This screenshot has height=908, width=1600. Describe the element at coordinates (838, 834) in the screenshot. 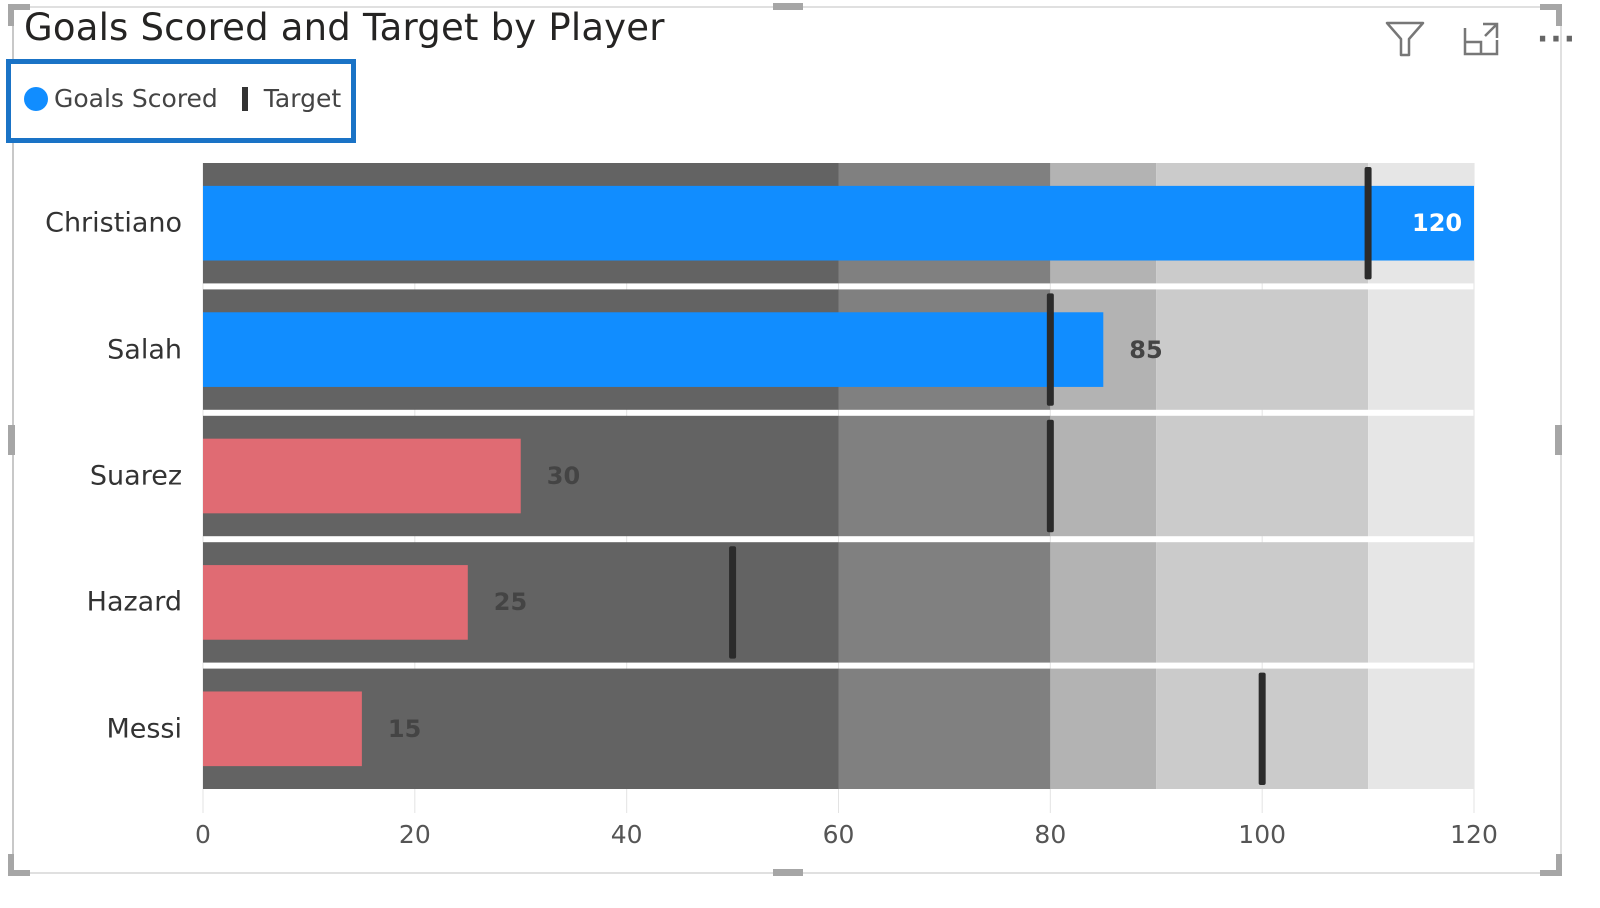

I see `x-tick-label: 60` at that location.